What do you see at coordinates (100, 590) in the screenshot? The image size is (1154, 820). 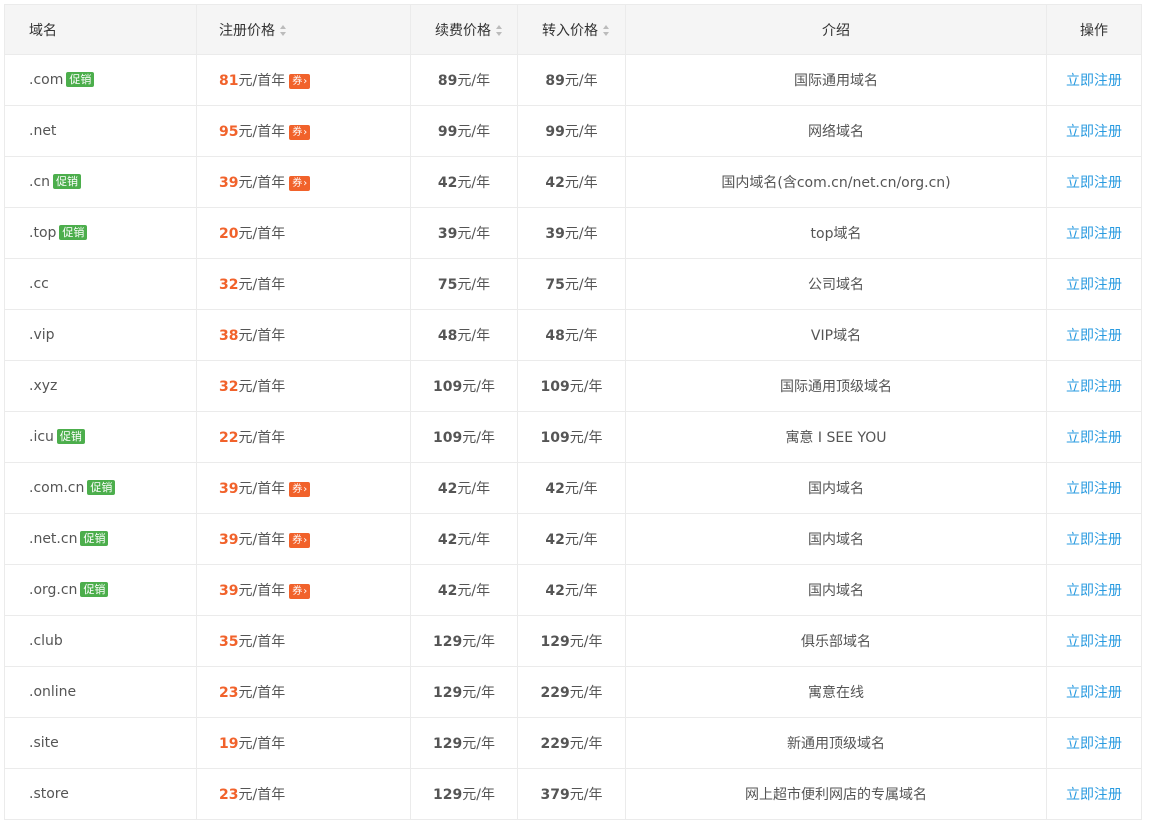 I see `domain-cell: .org.cn 促销` at bounding box center [100, 590].